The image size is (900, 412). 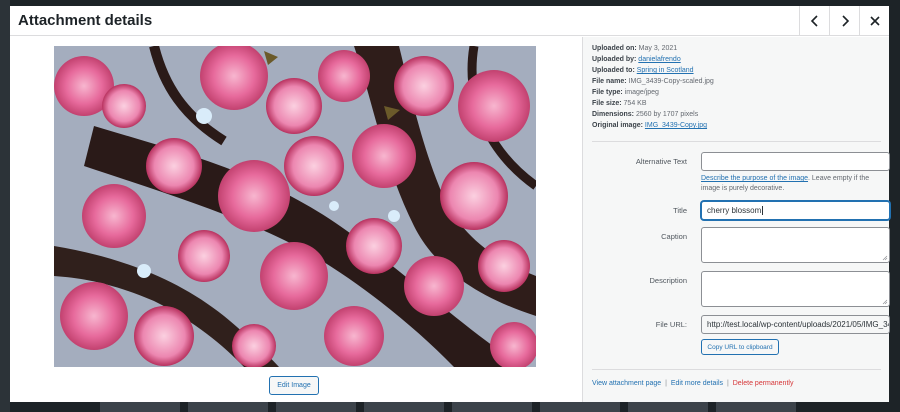 What do you see at coordinates (5, 206) in the screenshot?
I see `admin-sidebar-backdrop` at bounding box center [5, 206].